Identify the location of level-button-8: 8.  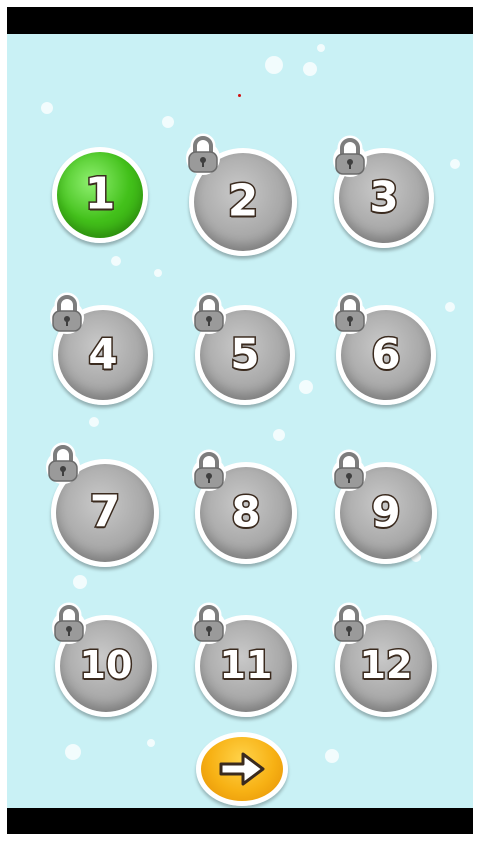
(245, 507).